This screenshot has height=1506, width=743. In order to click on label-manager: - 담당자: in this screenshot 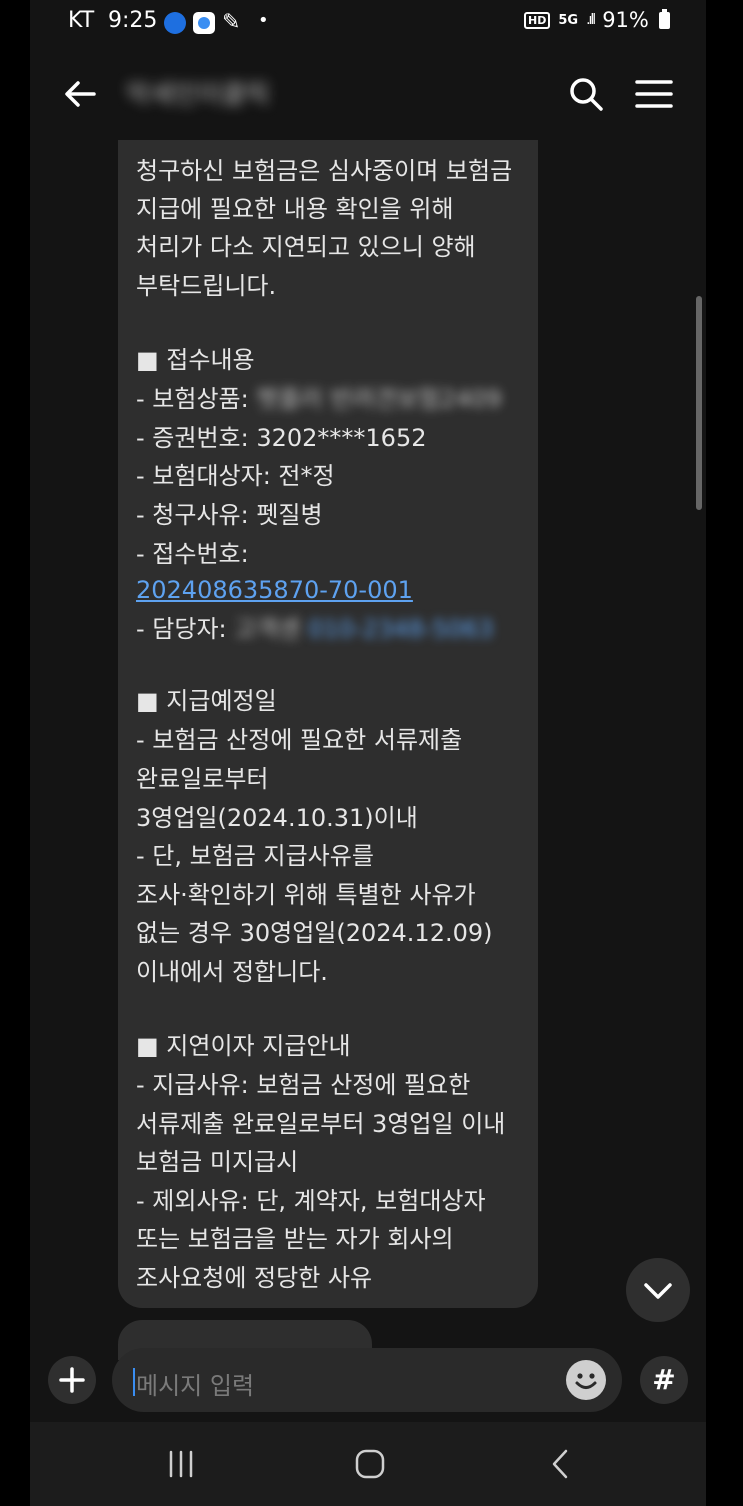, I will do `click(181, 629)`.